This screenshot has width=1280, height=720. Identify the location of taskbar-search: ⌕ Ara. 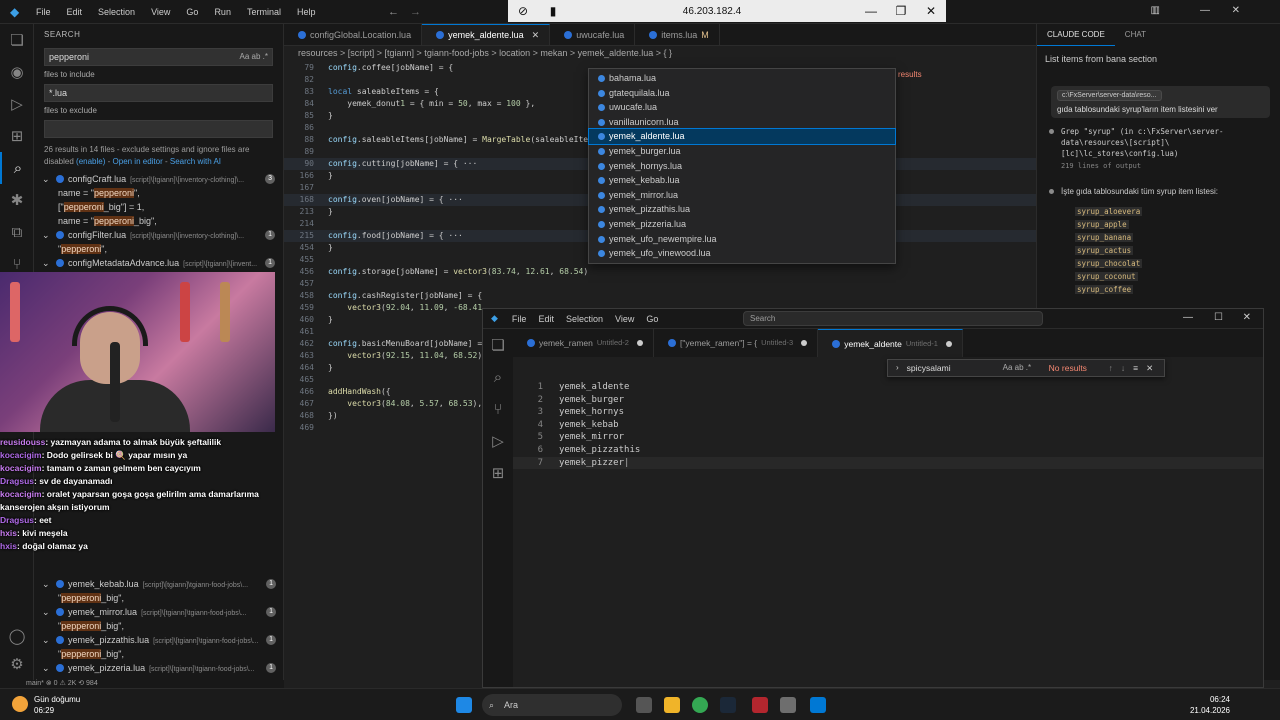
(552, 705).